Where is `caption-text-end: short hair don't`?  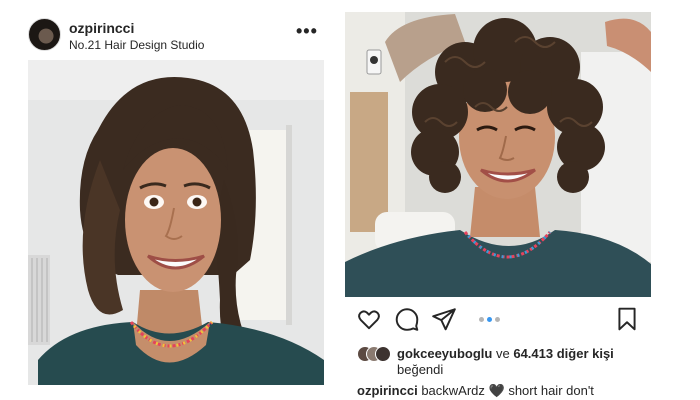 caption-text-end: short hair don't is located at coordinates (551, 390).